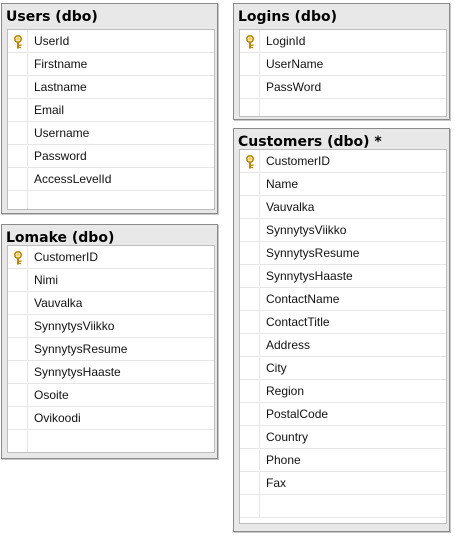 Image resolution: width=455 pixels, height=536 pixels. What do you see at coordinates (285, 391) in the screenshot?
I see `column-name: Region` at bounding box center [285, 391].